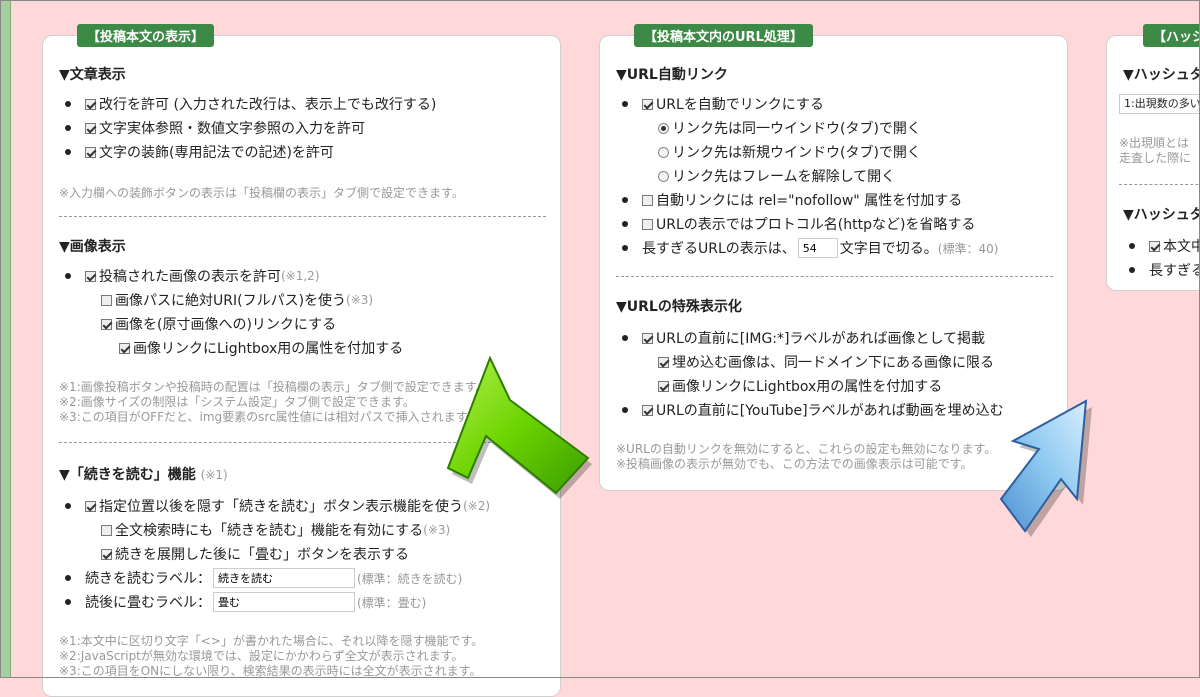  I want to click on checkbox-allow-linebreak, so click(90, 104).